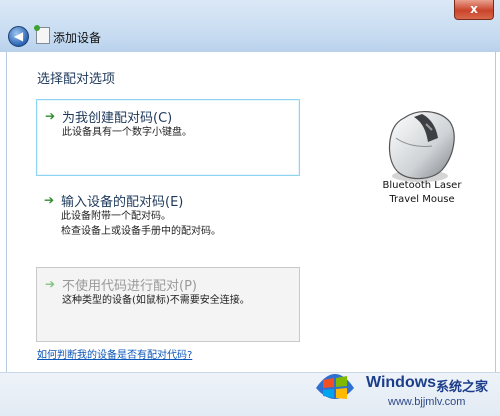 The height and width of the screenshot is (416, 500). I want to click on watermark-subtitle: 系统之家, so click(462, 387).